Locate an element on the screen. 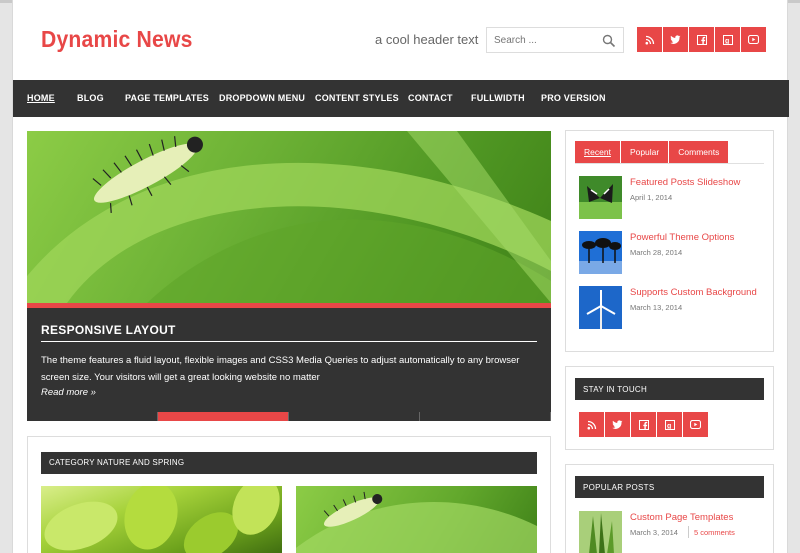 This screenshot has height=553, width=800. site-tagline: a cool header text is located at coordinates (427, 39).